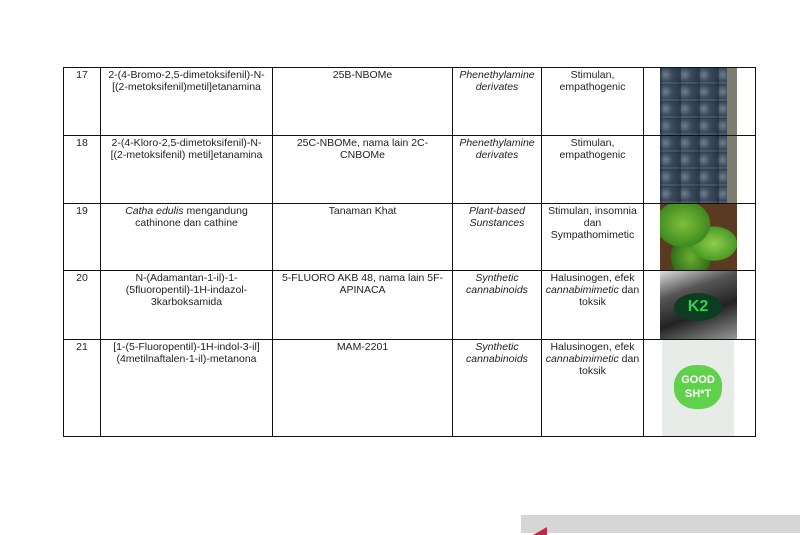 The height and width of the screenshot is (535, 800). What do you see at coordinates (362, 305) in the screenshot?
I see `common-name: 5-FLUORO AKB 48, nama lain 5F-APINACA` at bounding box center [362, 305].